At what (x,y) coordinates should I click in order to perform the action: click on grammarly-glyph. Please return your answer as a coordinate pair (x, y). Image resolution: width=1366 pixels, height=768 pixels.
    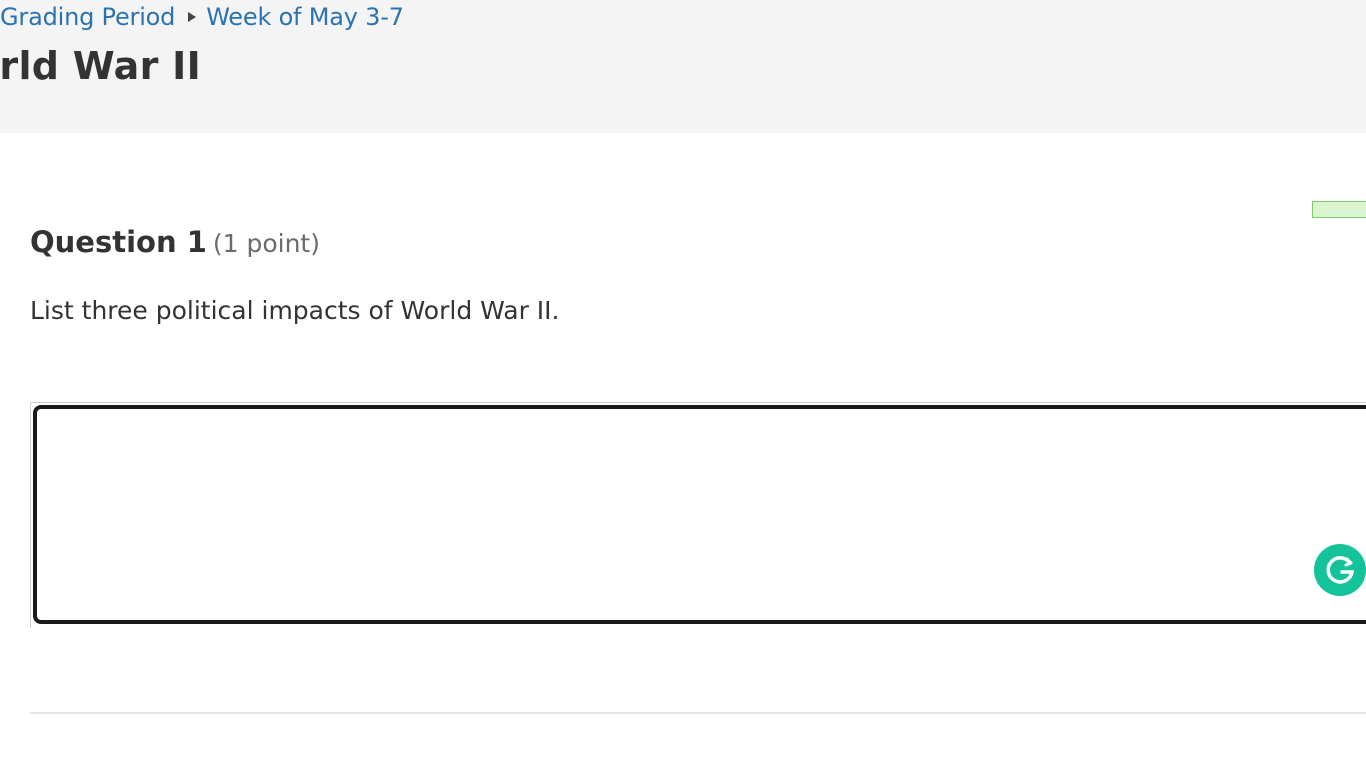
    Looking at the image, I should click on (1340, 570).